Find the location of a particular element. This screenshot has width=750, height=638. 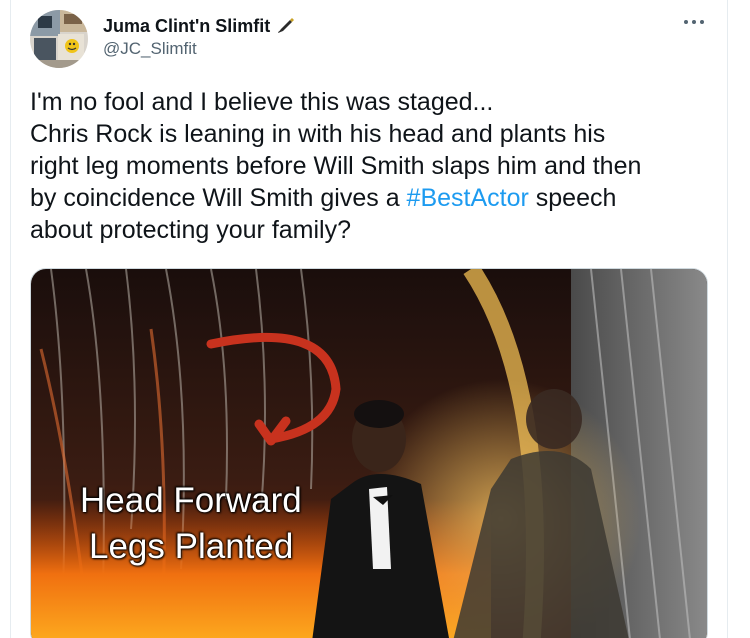

card-border-left is located at coordinates (10, 319).